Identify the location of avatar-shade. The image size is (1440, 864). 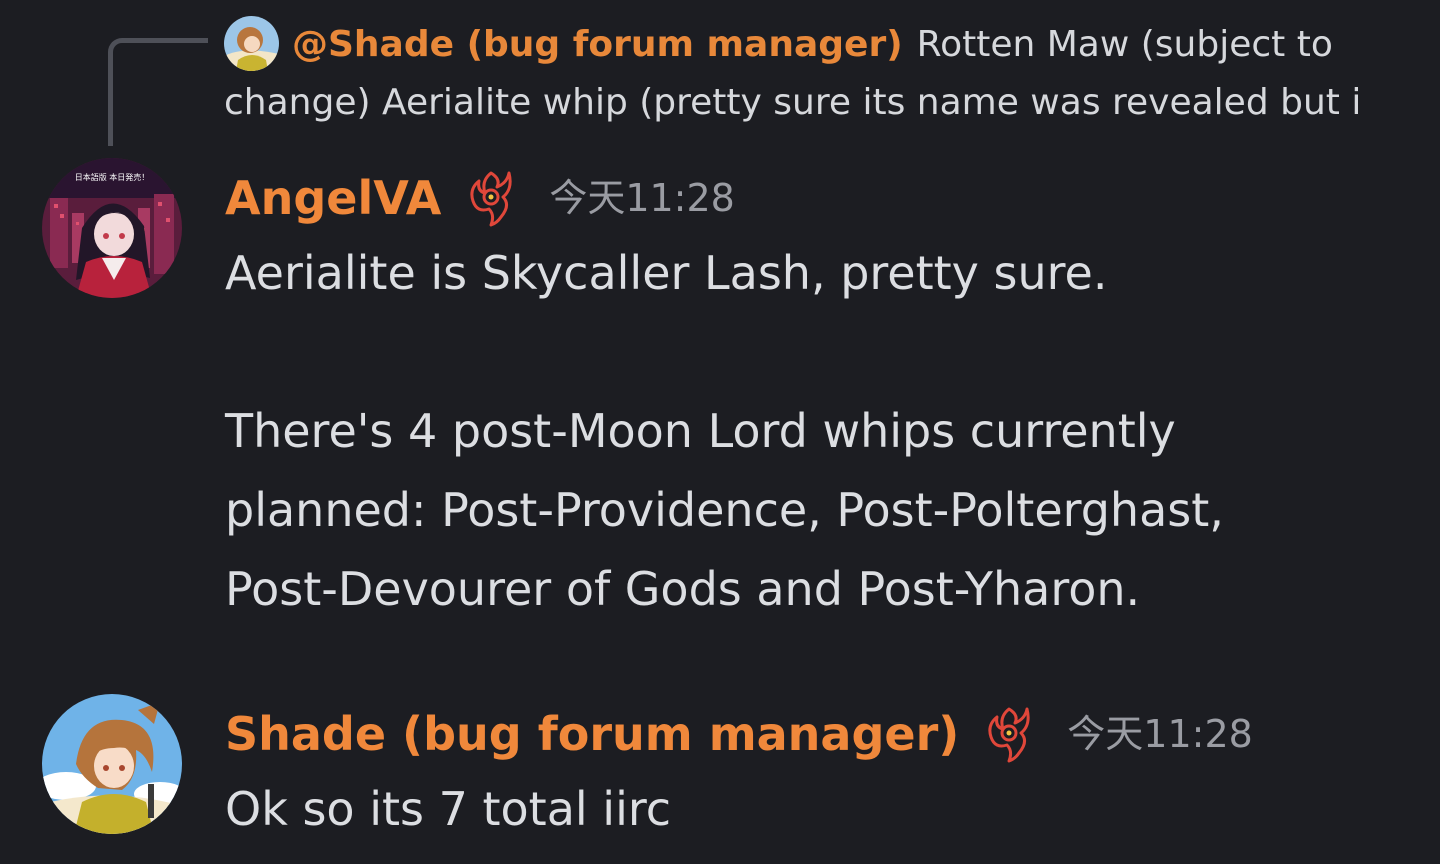
(112, 764).